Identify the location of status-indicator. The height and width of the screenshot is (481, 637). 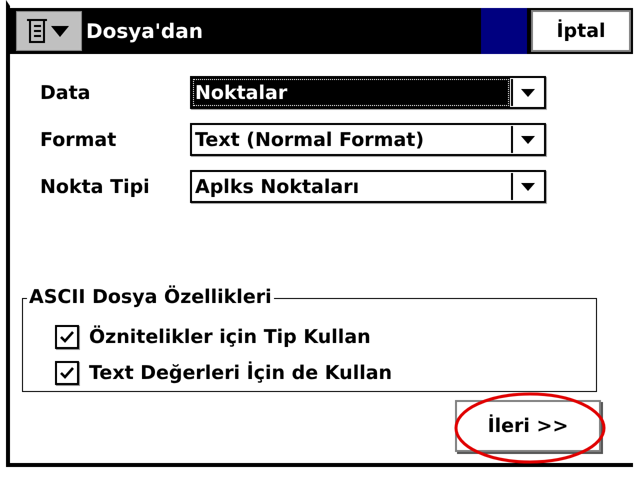
(504, 31).